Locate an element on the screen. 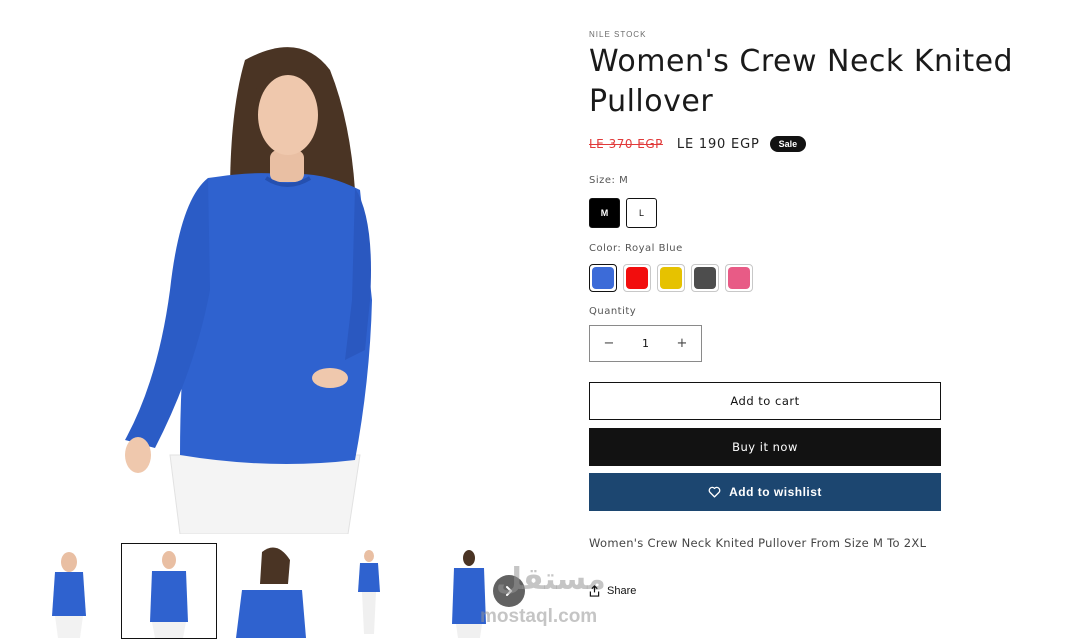  heart-icon is located at coordinates (714, 492).